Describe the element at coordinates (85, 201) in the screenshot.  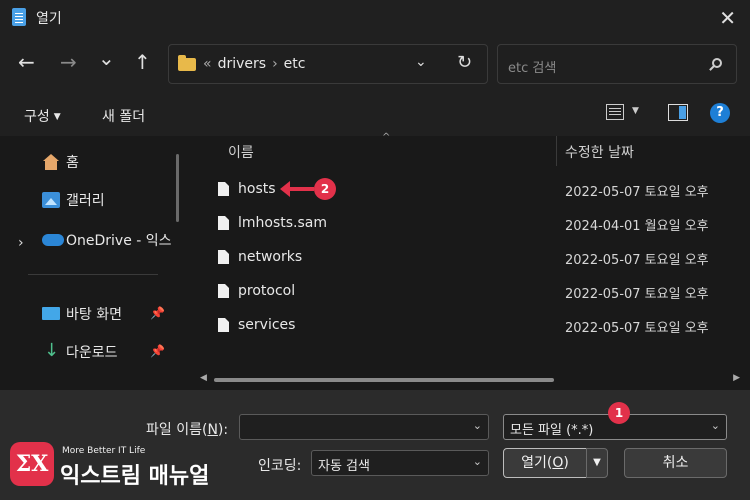
I see `sidebar-item-label: 갤러리` at that location.